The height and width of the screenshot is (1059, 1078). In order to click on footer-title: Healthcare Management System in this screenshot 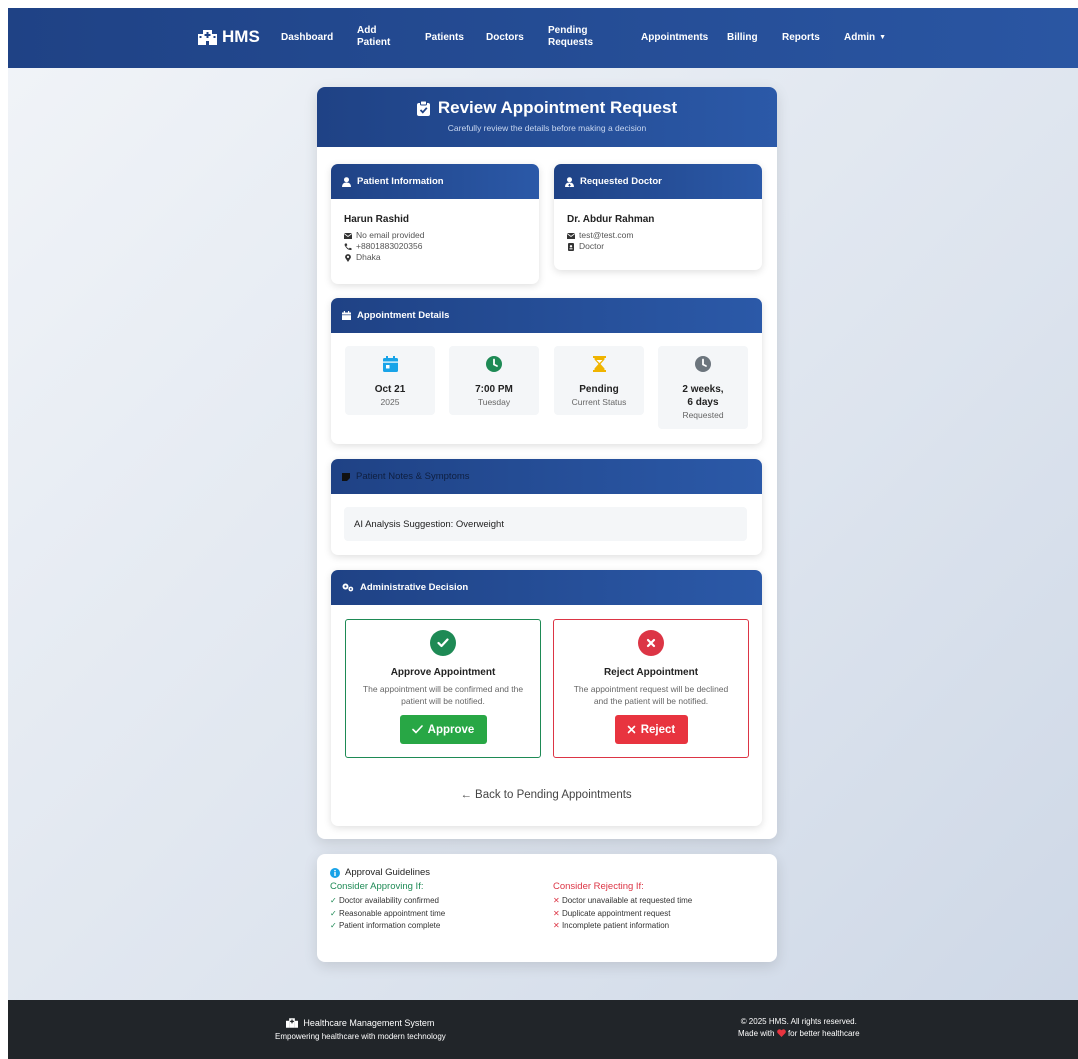, I will do `click(369, 1023)`.